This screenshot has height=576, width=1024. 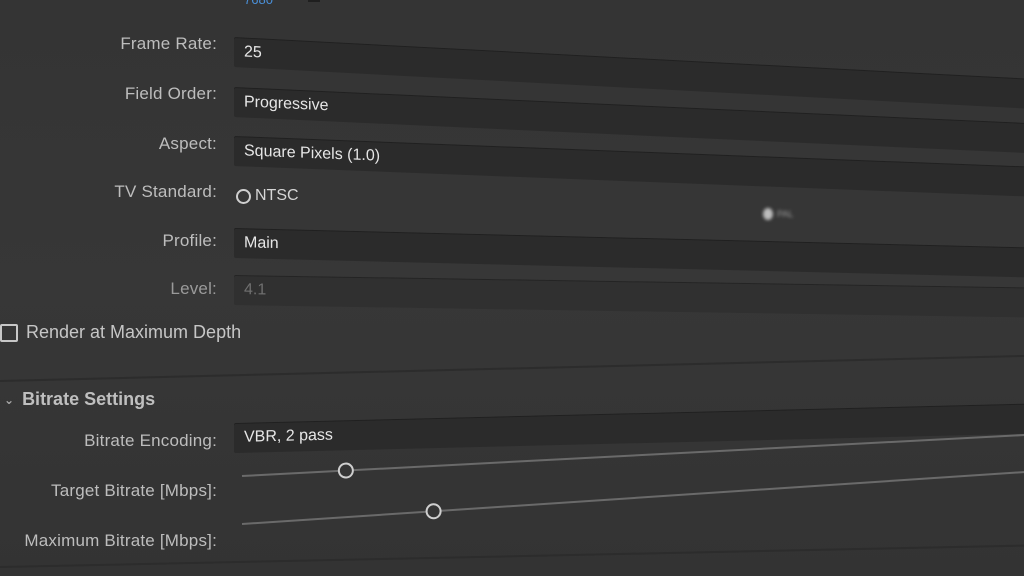 What do you see at coordinates (261, 243) in the screenshot?
I see `profile-value: Main` at bounding box center [261, 243].